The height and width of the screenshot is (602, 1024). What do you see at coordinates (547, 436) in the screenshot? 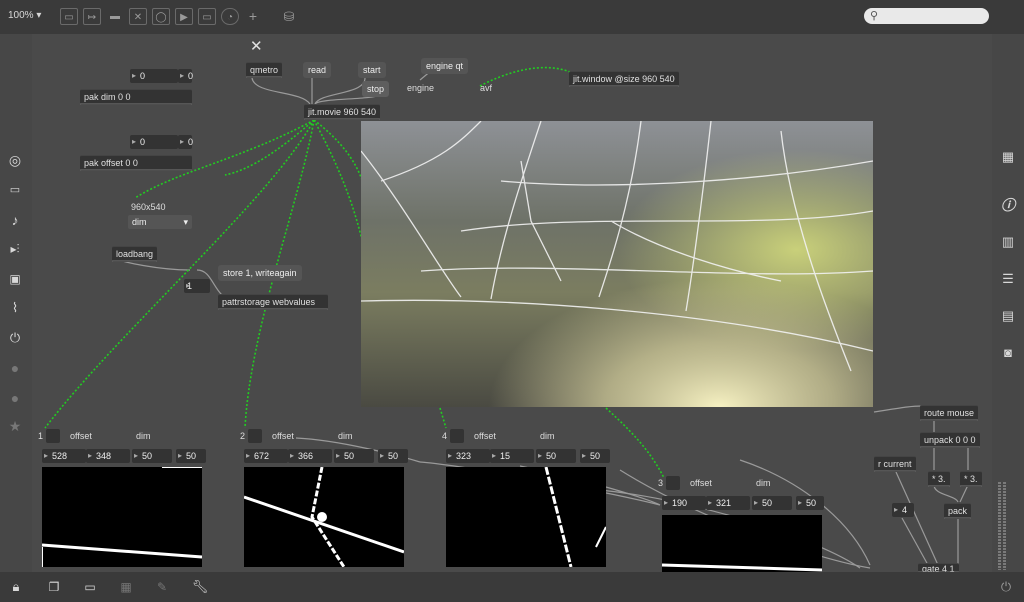
I see `tile-4-dim-label: dim` at bounding box center [547, 436].